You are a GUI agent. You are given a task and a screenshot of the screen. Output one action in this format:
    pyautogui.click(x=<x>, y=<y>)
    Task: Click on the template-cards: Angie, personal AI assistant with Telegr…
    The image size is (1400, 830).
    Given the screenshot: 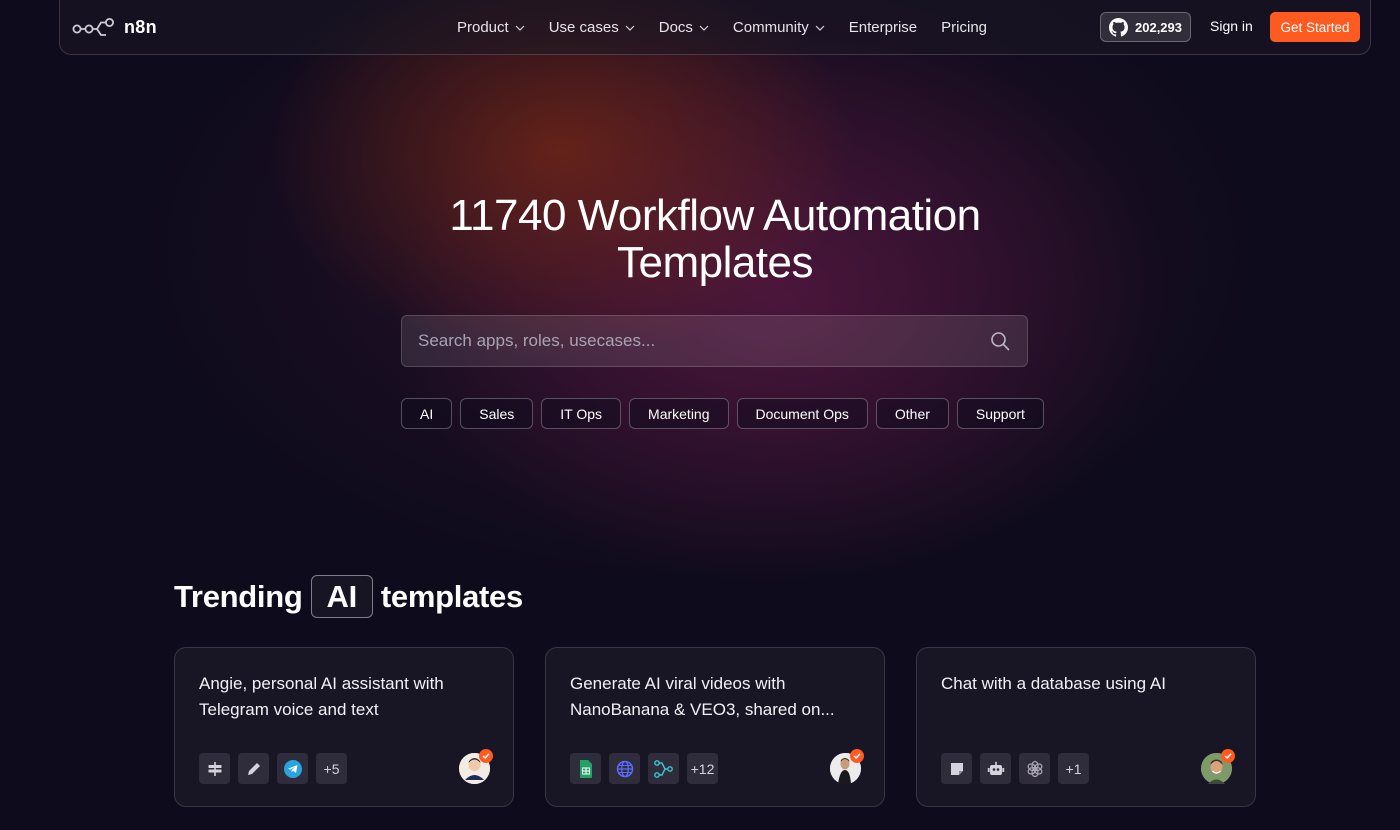 What is the action you would take?
    pyautogui.click(x=715, y=727)
    